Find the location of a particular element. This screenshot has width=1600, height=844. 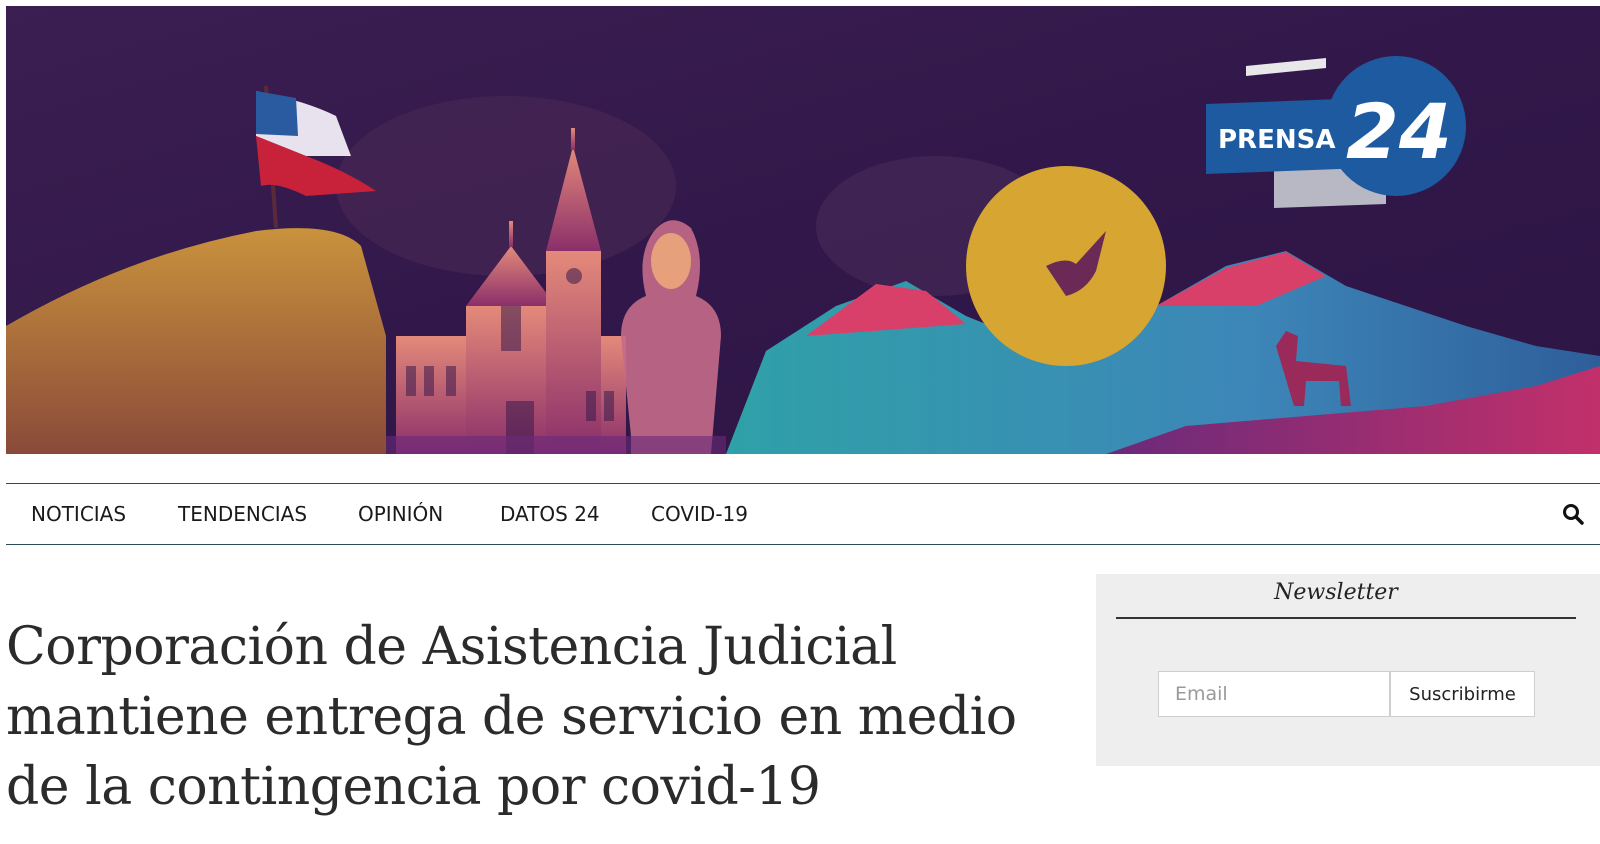

newsletter-divider is located at coordinates (1346, 618).